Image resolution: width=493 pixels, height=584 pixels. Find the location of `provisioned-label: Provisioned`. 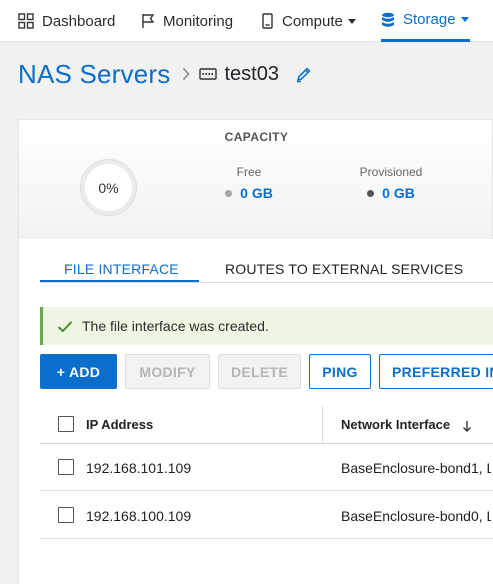

provisioned-label: Provisioned is located at coordinates (391, 172).